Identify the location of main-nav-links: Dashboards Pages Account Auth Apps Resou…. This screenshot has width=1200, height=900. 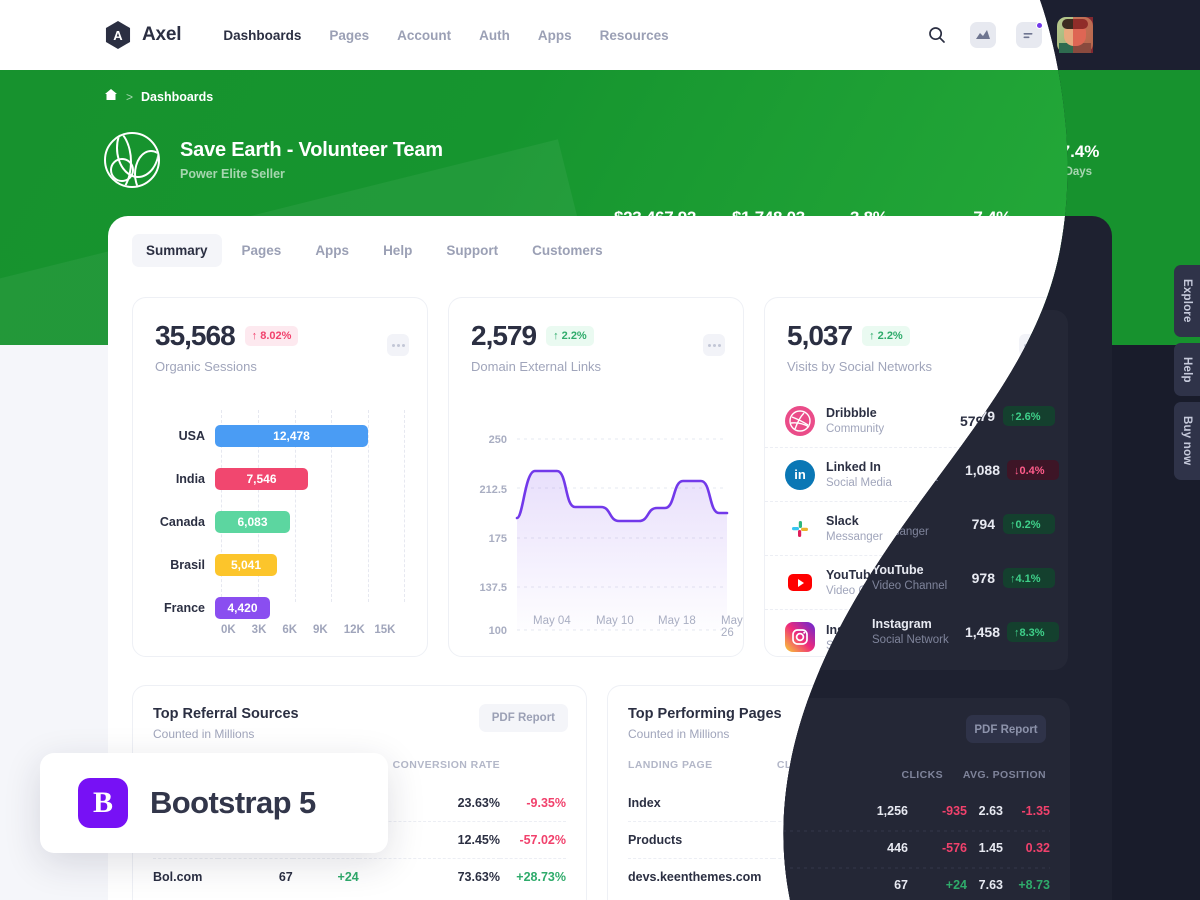
(445, 35).